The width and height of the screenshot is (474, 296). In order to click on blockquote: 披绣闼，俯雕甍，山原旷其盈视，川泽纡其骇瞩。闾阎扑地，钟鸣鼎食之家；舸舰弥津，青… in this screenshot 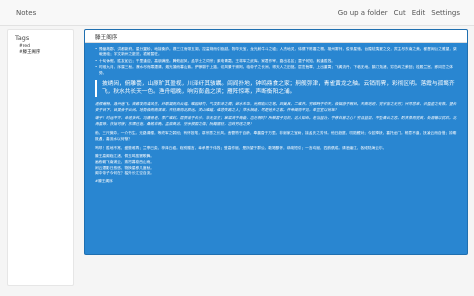, I will do `click(277, 88)`.